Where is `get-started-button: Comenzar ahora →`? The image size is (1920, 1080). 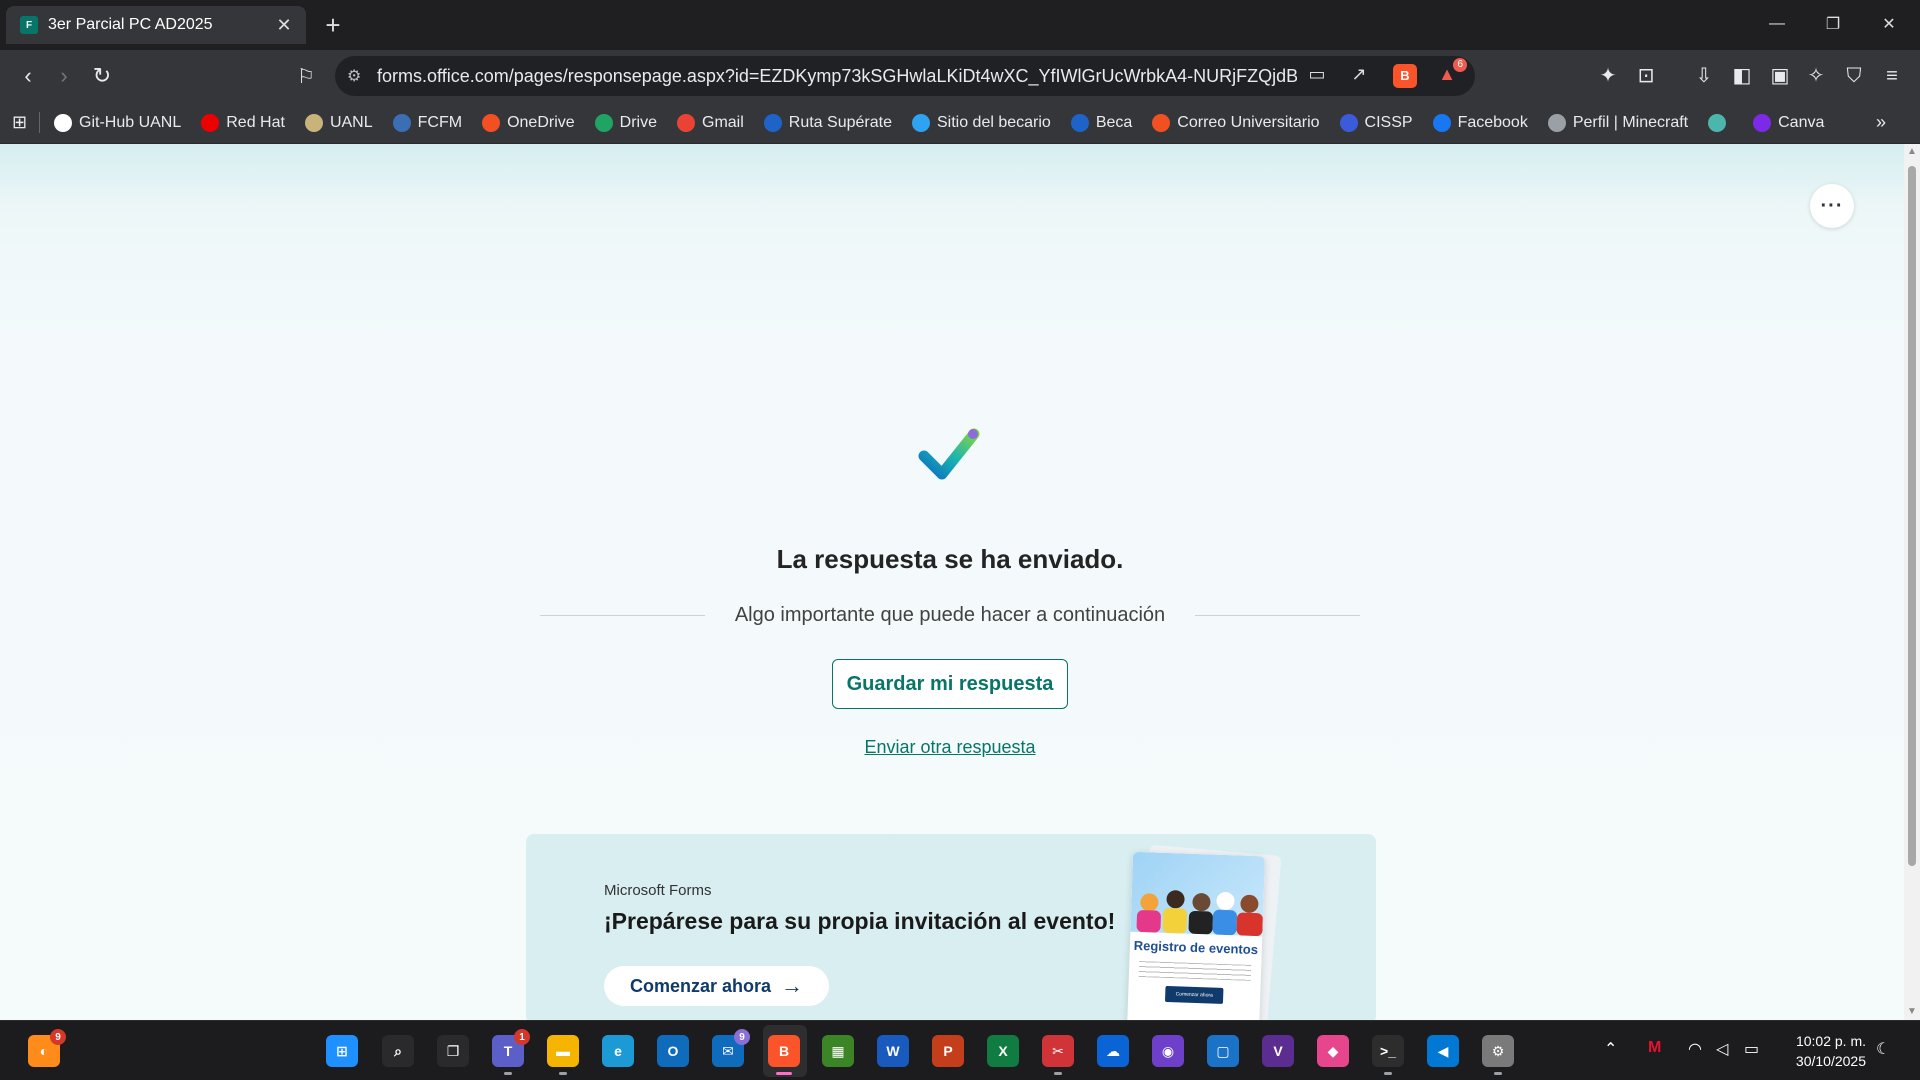
get-started-button: Comenzar ahora → is located at coordinates (717, 986).